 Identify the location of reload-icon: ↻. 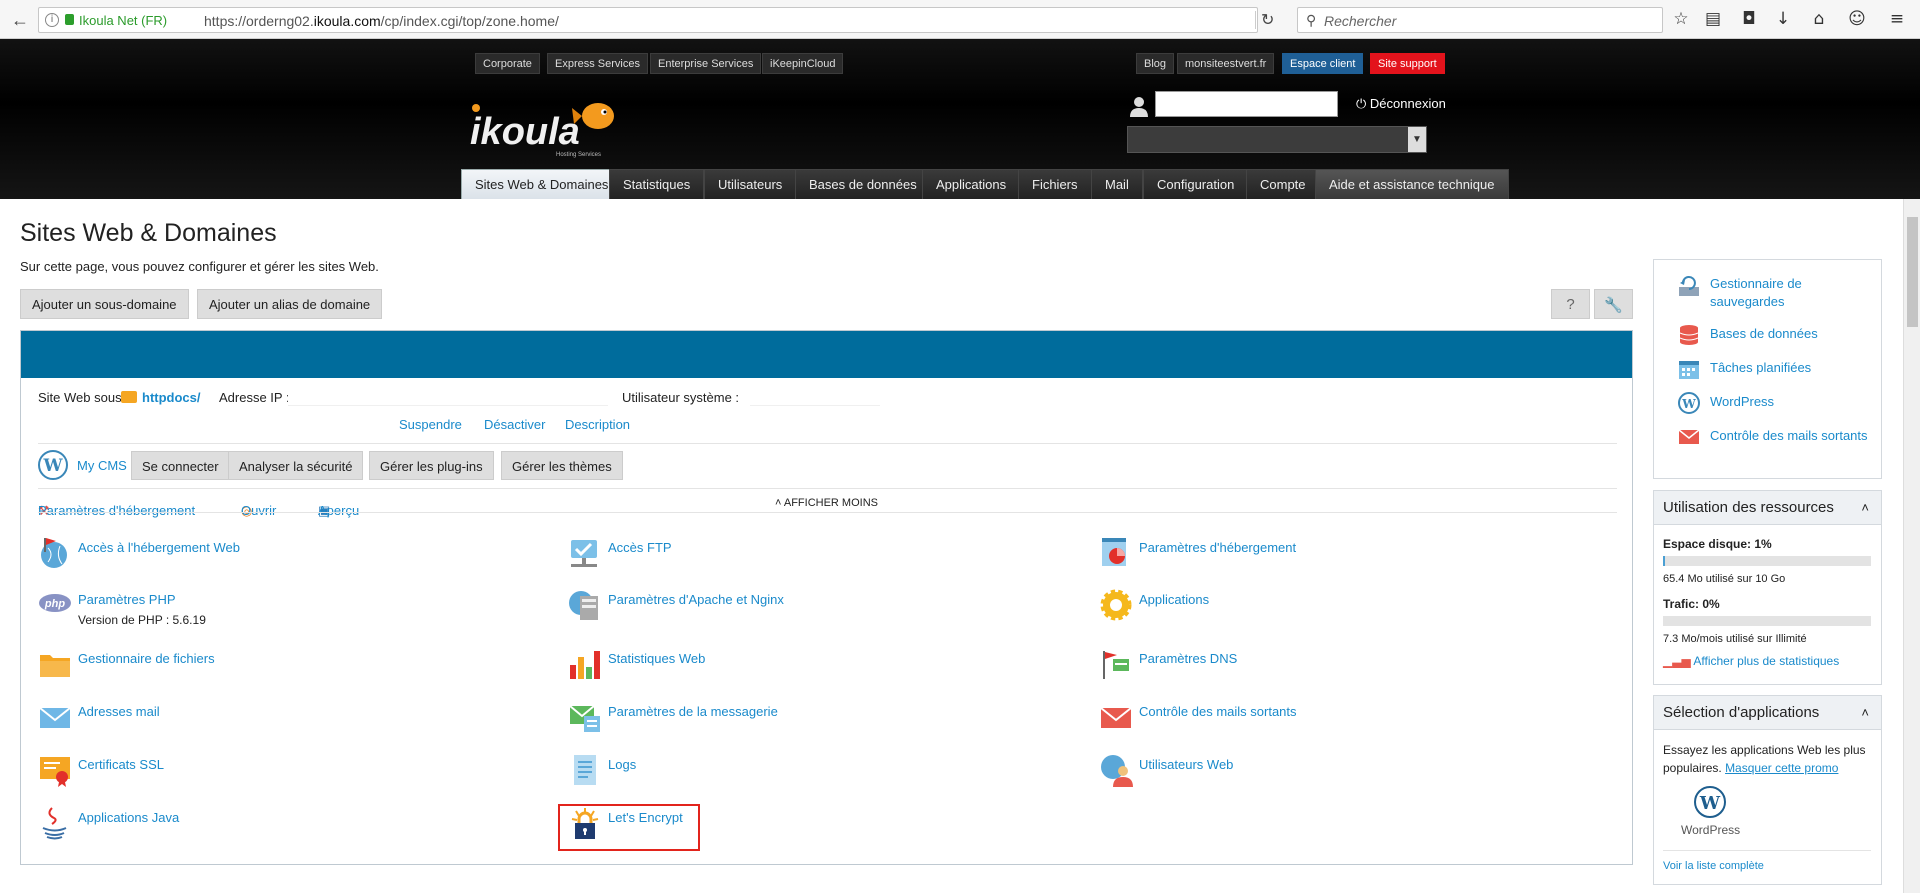
(1267, 20).